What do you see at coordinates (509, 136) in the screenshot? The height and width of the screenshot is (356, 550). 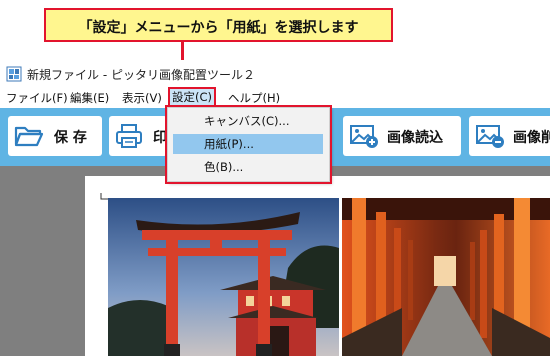 I see `delete-image-button: 画像削` at bounding box center [509, 136].